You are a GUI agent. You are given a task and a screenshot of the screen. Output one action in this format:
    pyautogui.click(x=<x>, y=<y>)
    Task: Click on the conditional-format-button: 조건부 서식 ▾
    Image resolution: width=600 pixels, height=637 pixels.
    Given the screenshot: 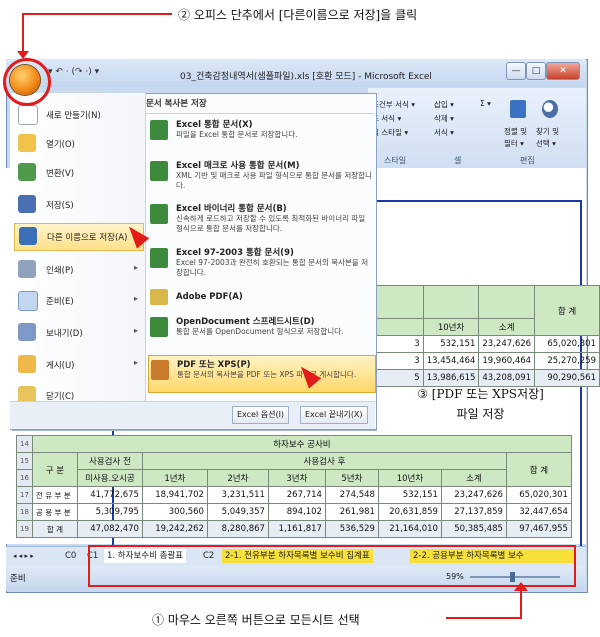 What is the action you would take?
    pyautogui.click(x=393, y=104)
    